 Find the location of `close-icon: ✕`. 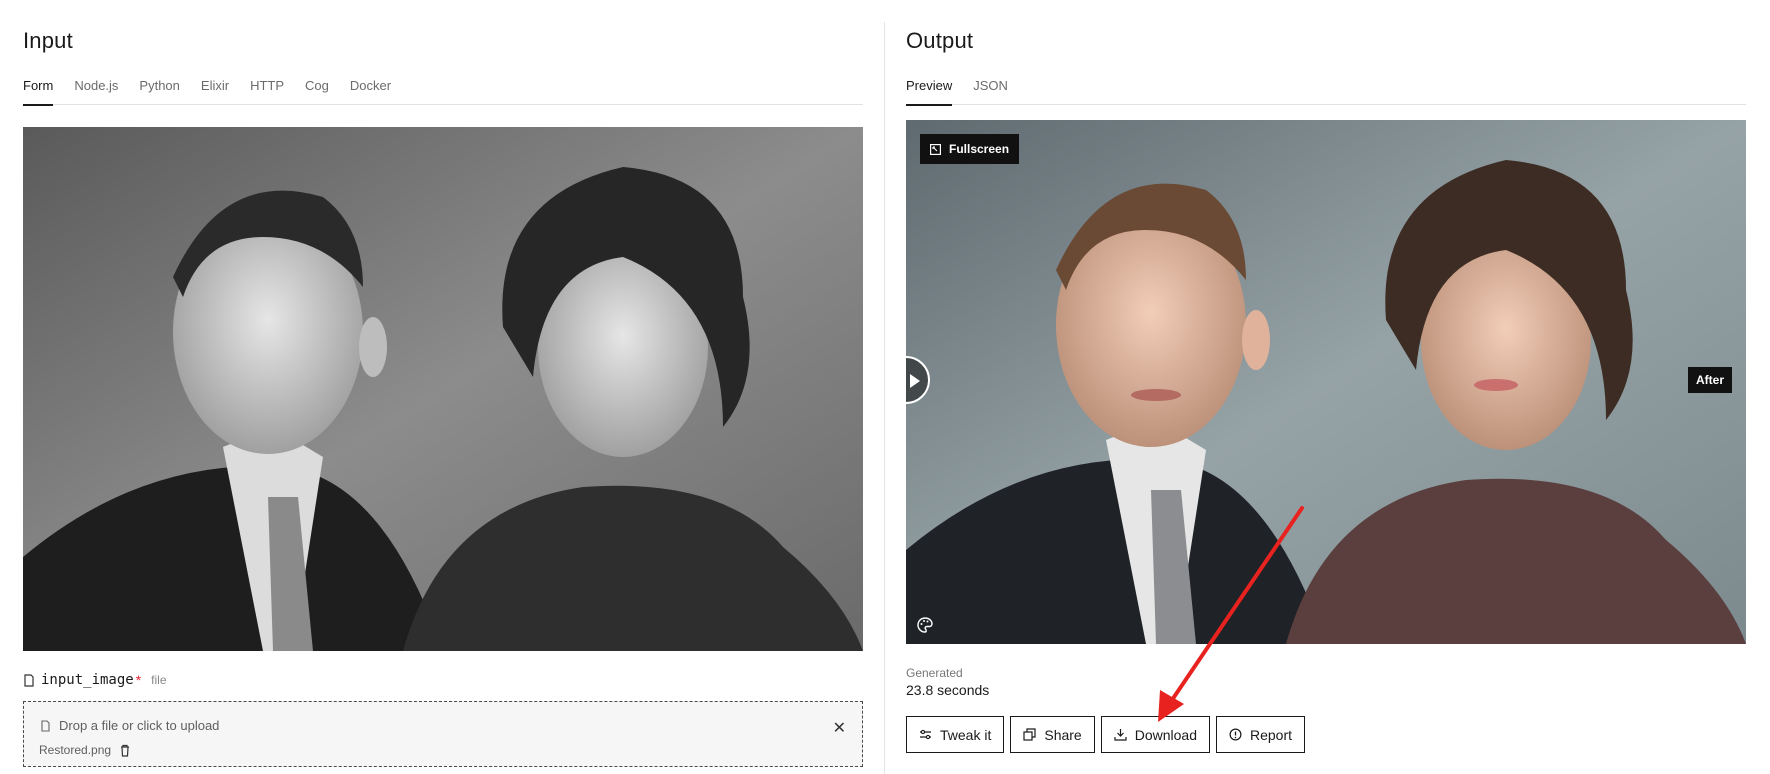

close-icon: ✕ is located at coordinates (839, 728).